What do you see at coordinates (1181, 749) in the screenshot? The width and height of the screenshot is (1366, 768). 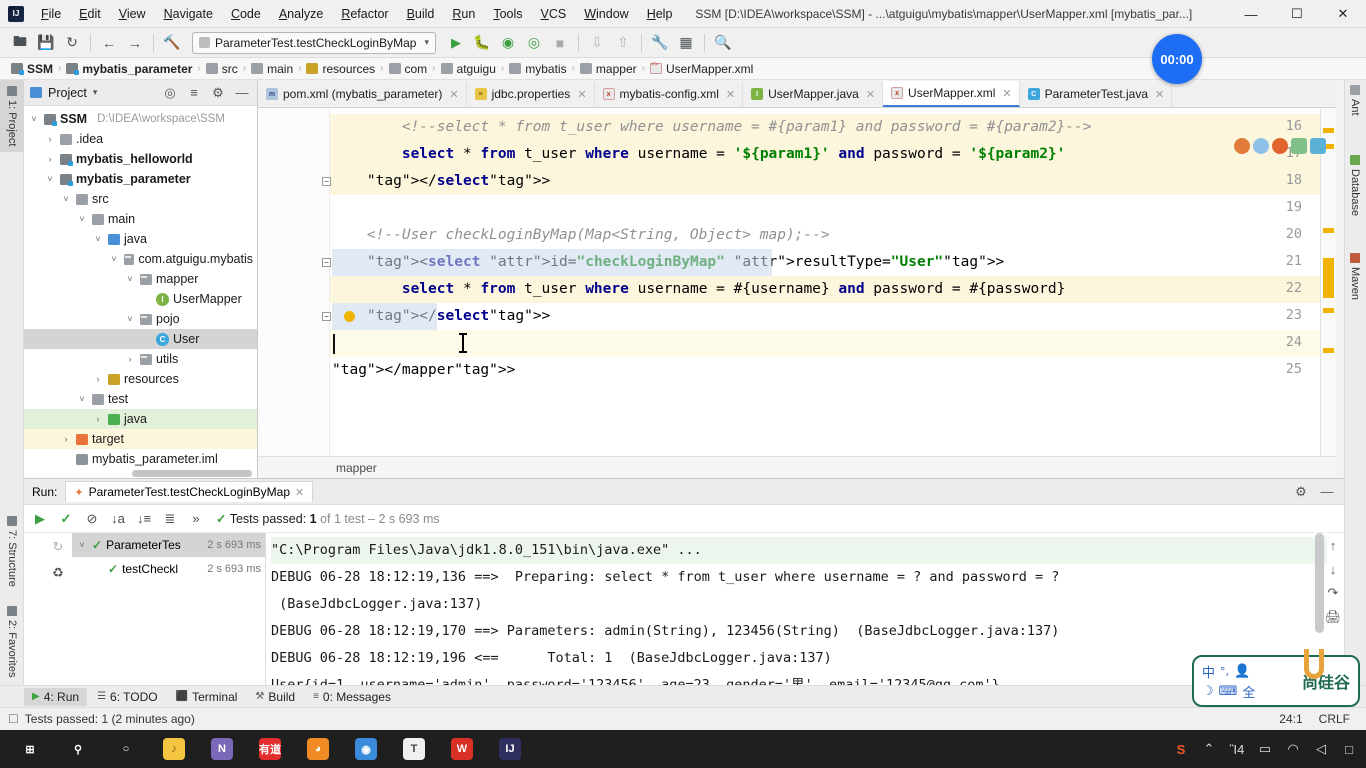 I see `sogou-input-icon: S` at bounding box center [1181, 749].